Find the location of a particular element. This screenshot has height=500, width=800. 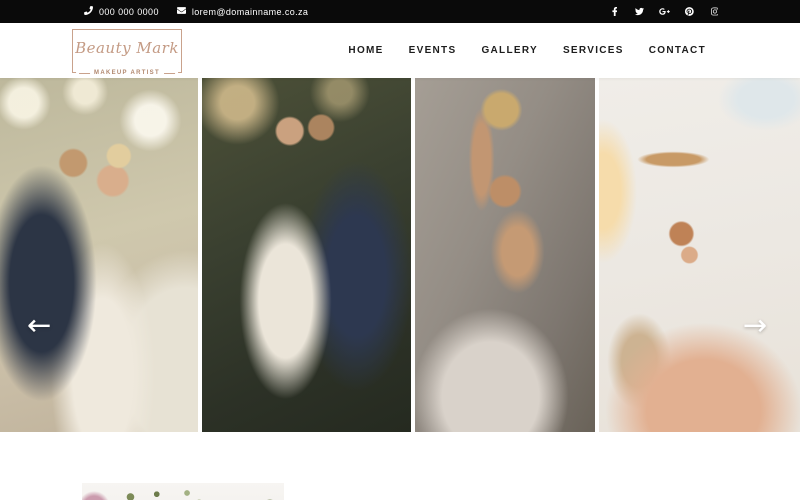

twitter-icon is located at coordinates (639, 11).